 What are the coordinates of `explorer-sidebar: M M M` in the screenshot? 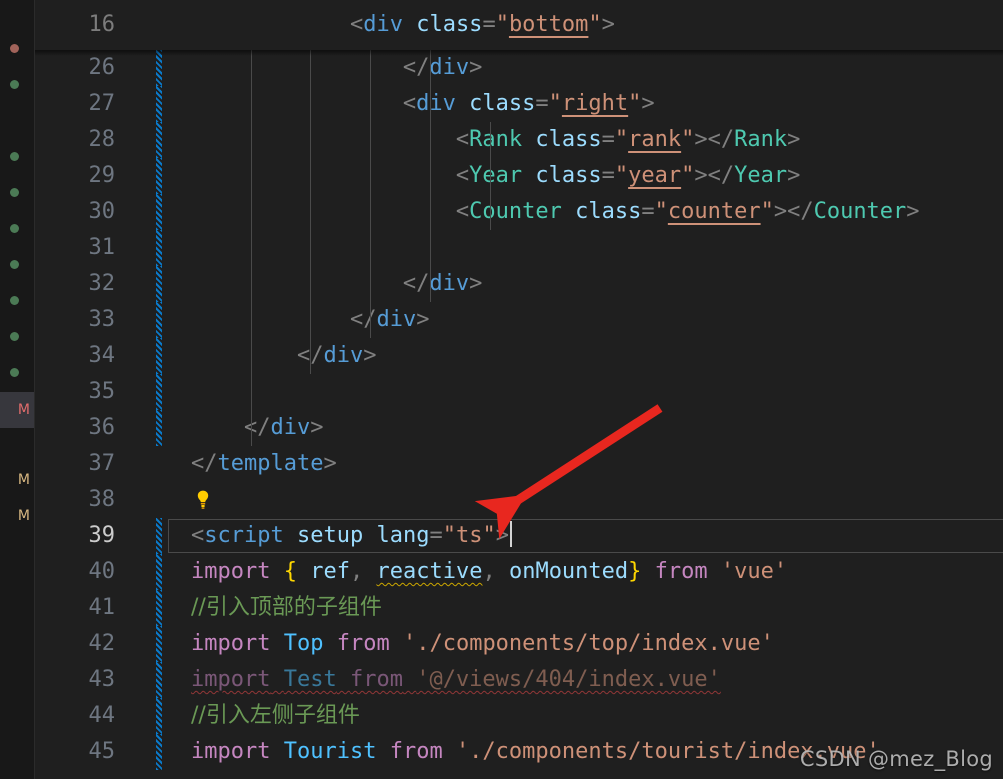 It's located at (17, 389).